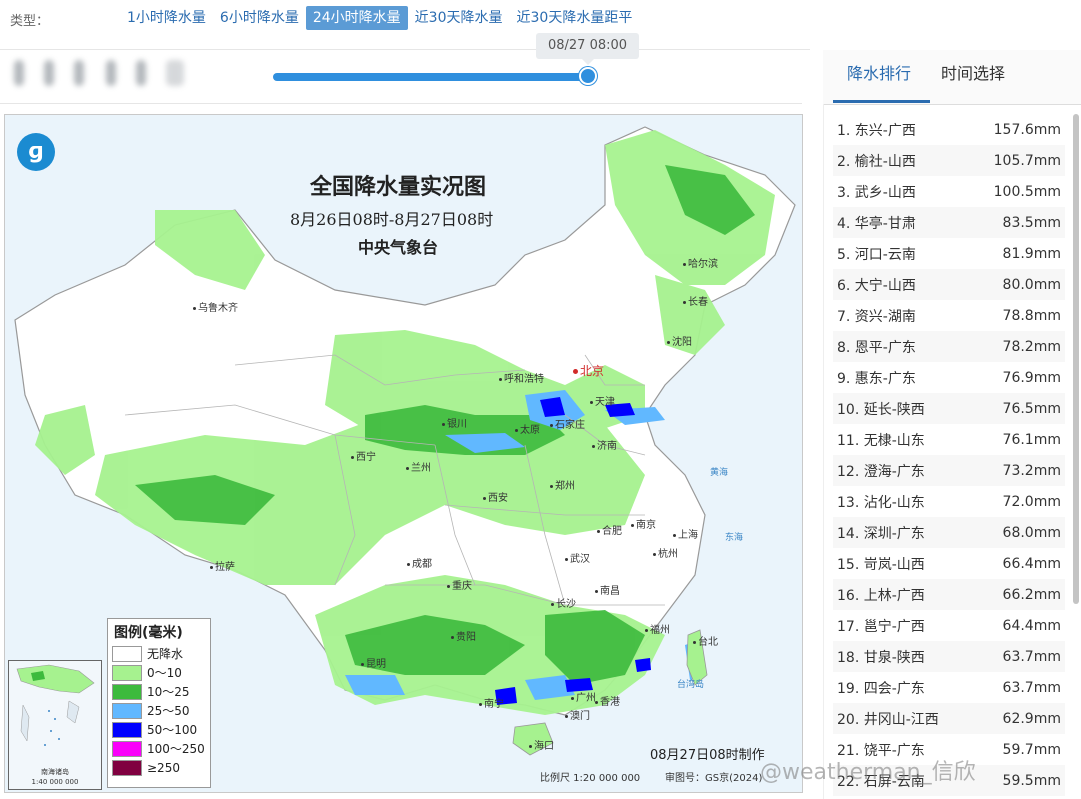  I want to click on legend-label: 无降水, so click(165, 654).